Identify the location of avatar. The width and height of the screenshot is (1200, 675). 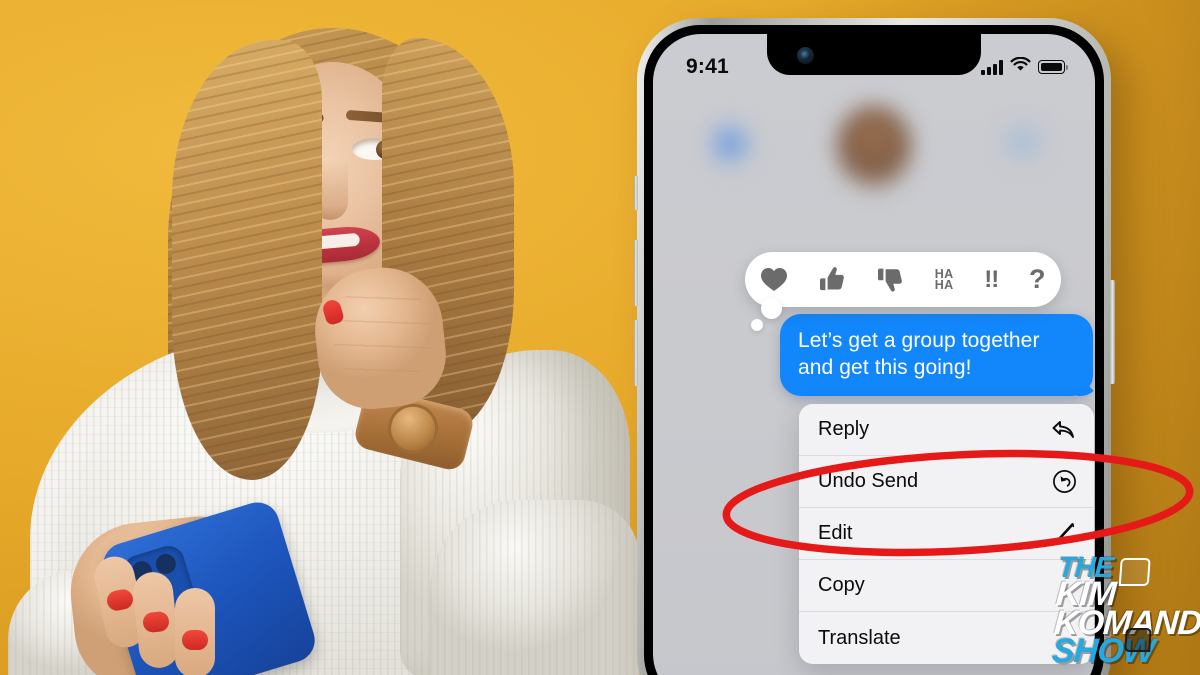
(874, 147).